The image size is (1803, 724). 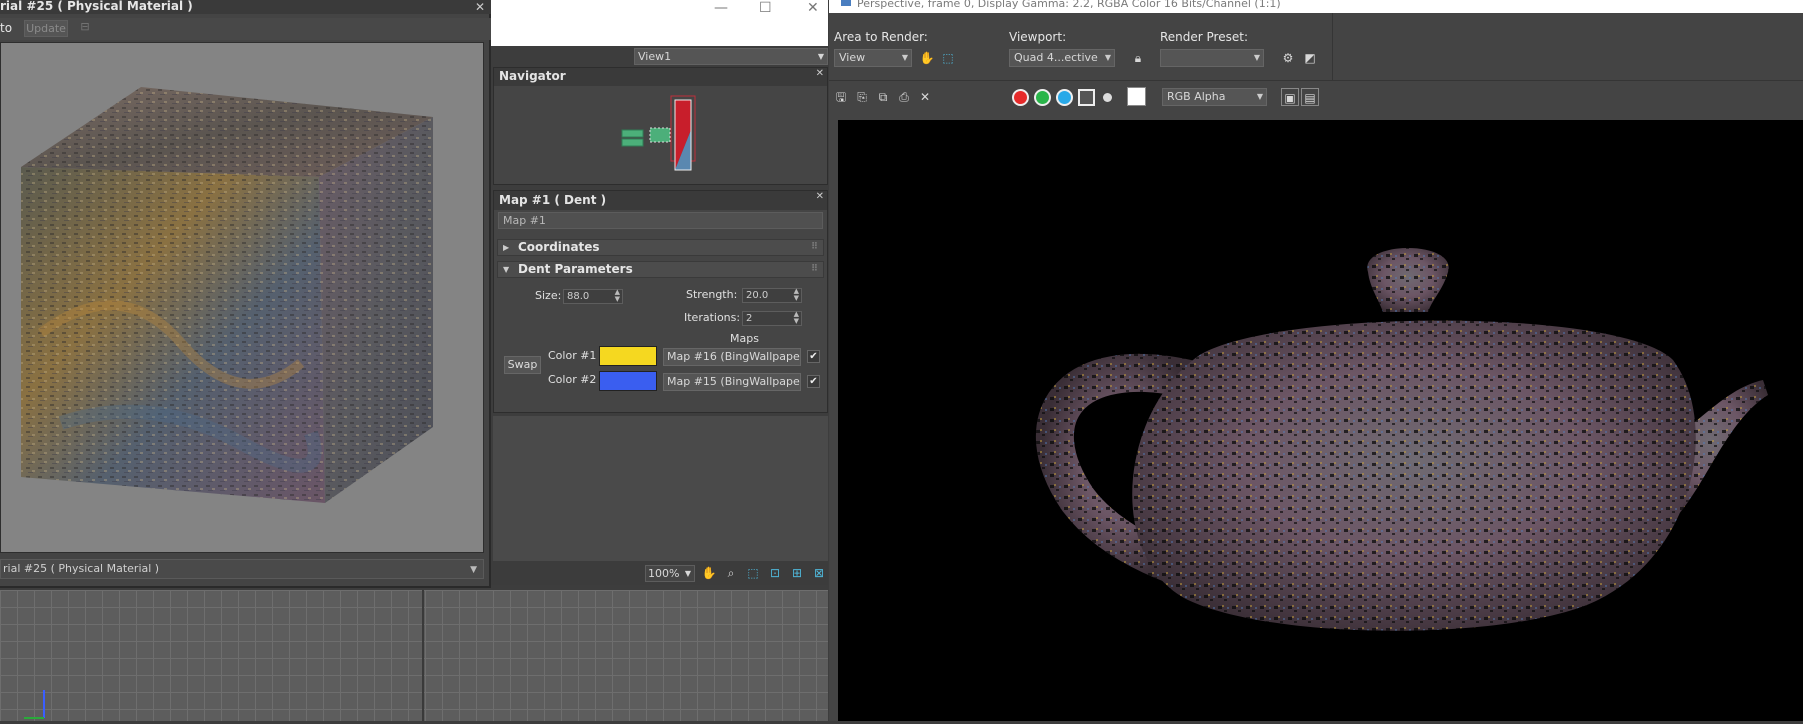 What do you see at coordinates (904, 97) in the screenshot?
I see `print-icon: ⎙` at bounding box center [904, 97].